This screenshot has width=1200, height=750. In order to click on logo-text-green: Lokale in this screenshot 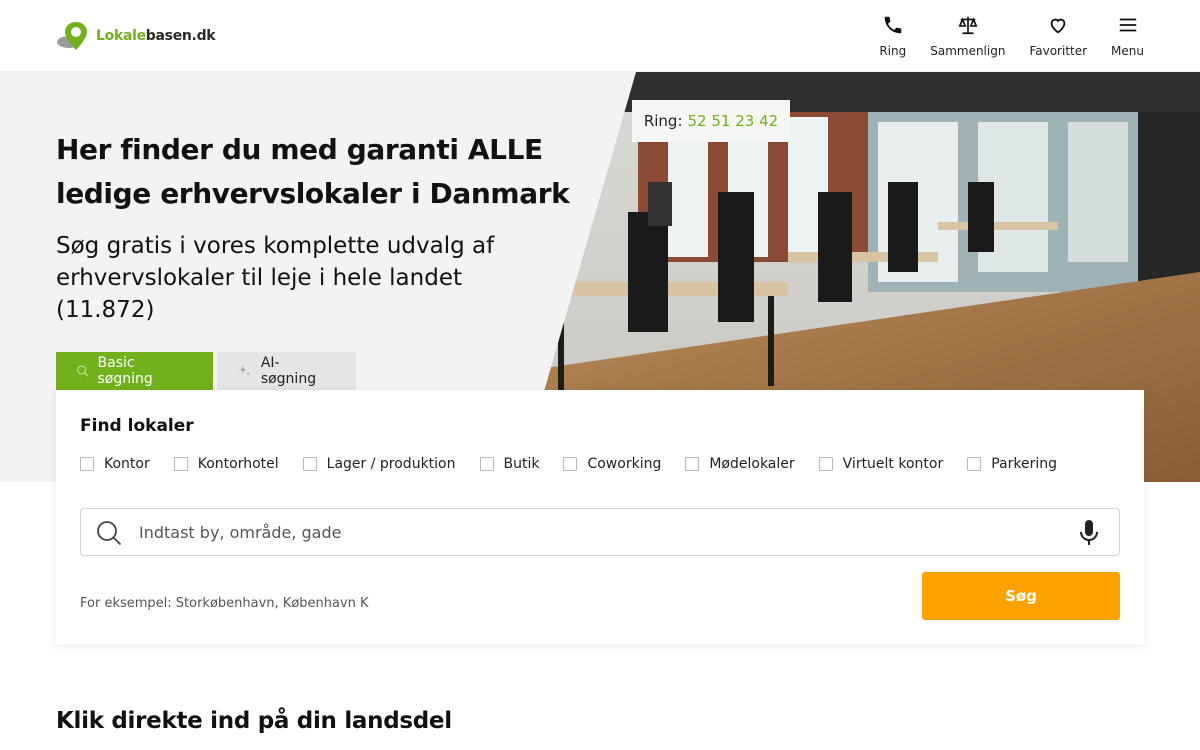, I will do `click(121, 36)`.